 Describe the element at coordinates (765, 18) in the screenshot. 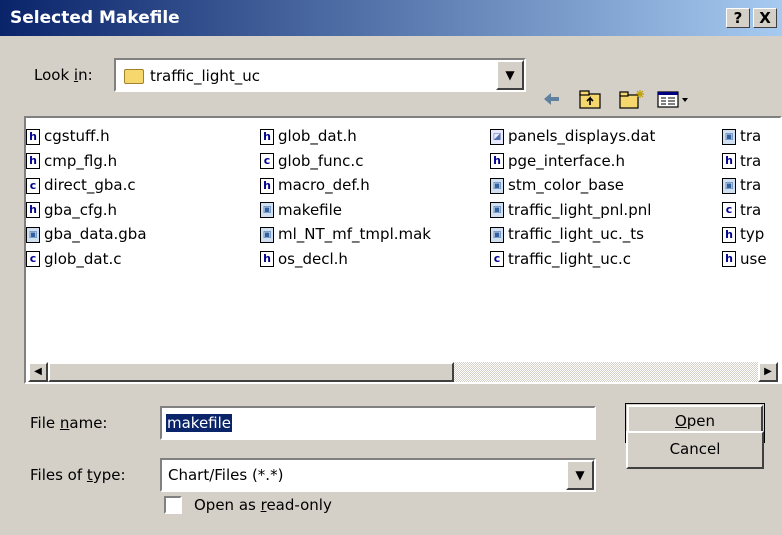

I see `close-button: X` at that location.